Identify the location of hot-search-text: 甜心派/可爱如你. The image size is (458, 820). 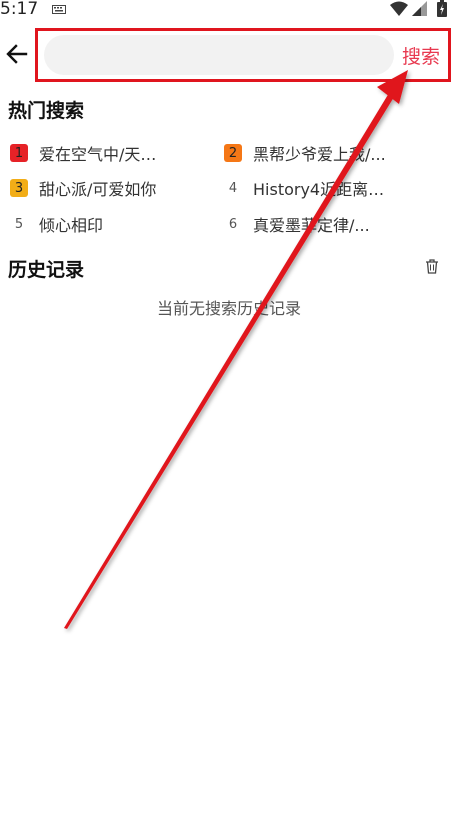
(98, 189).